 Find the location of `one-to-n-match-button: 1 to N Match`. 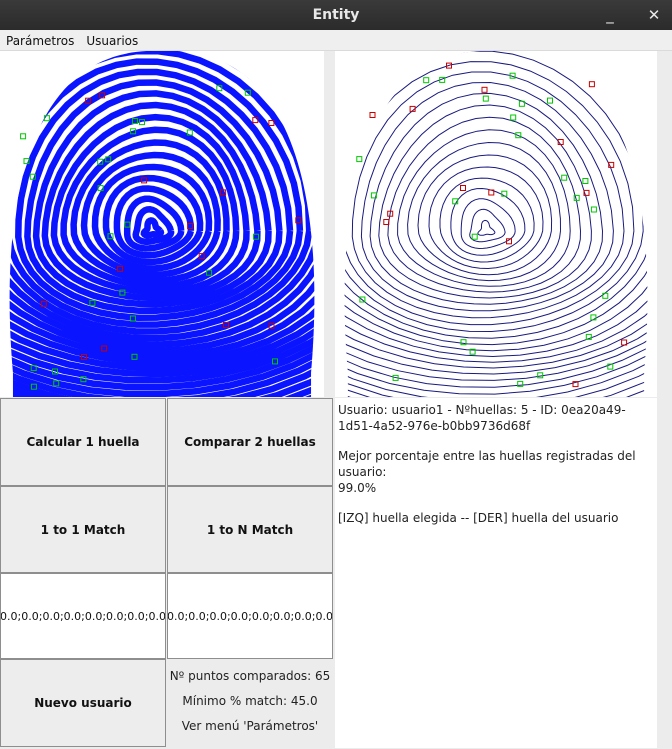

one-to-n-match-button: 1 to N Match is located at coordinates (250, 529).